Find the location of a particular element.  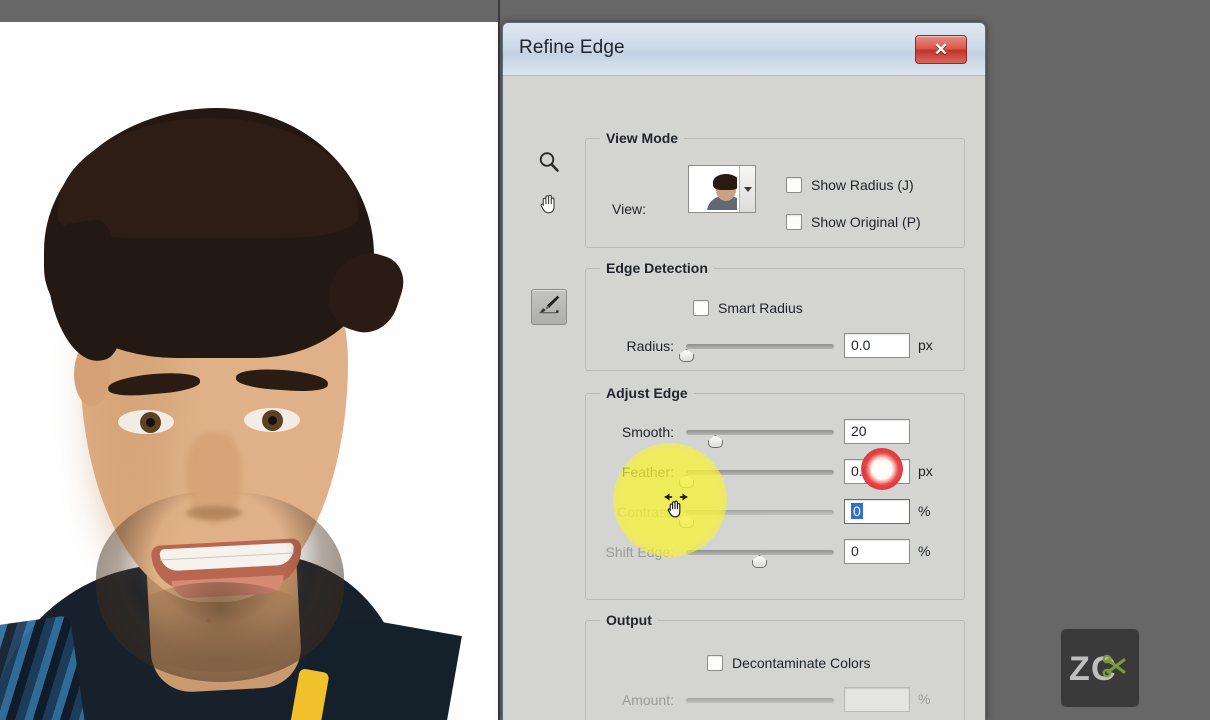

show-radius-label: Show Radius (J) is located at coordinates (862, 185).